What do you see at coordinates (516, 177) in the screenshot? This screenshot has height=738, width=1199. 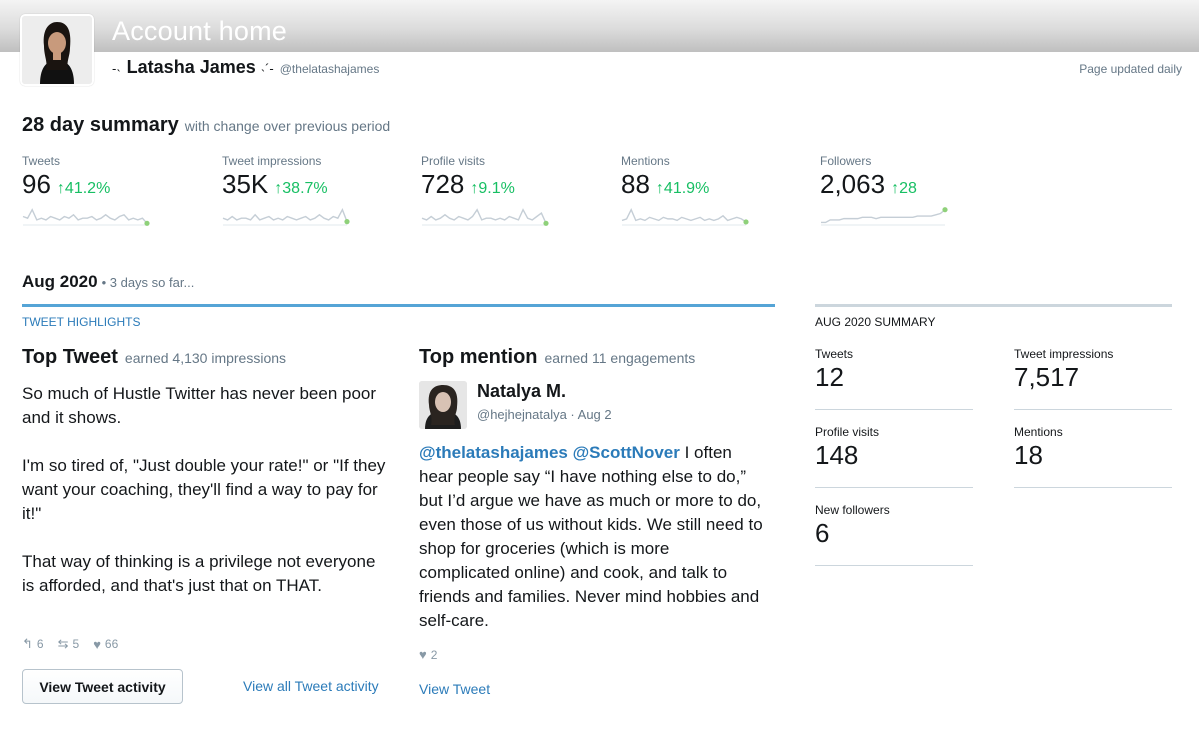 I see `stat-profile-visits: Profile visits 728 ↑9.1%` at bounding box center [516, 177].